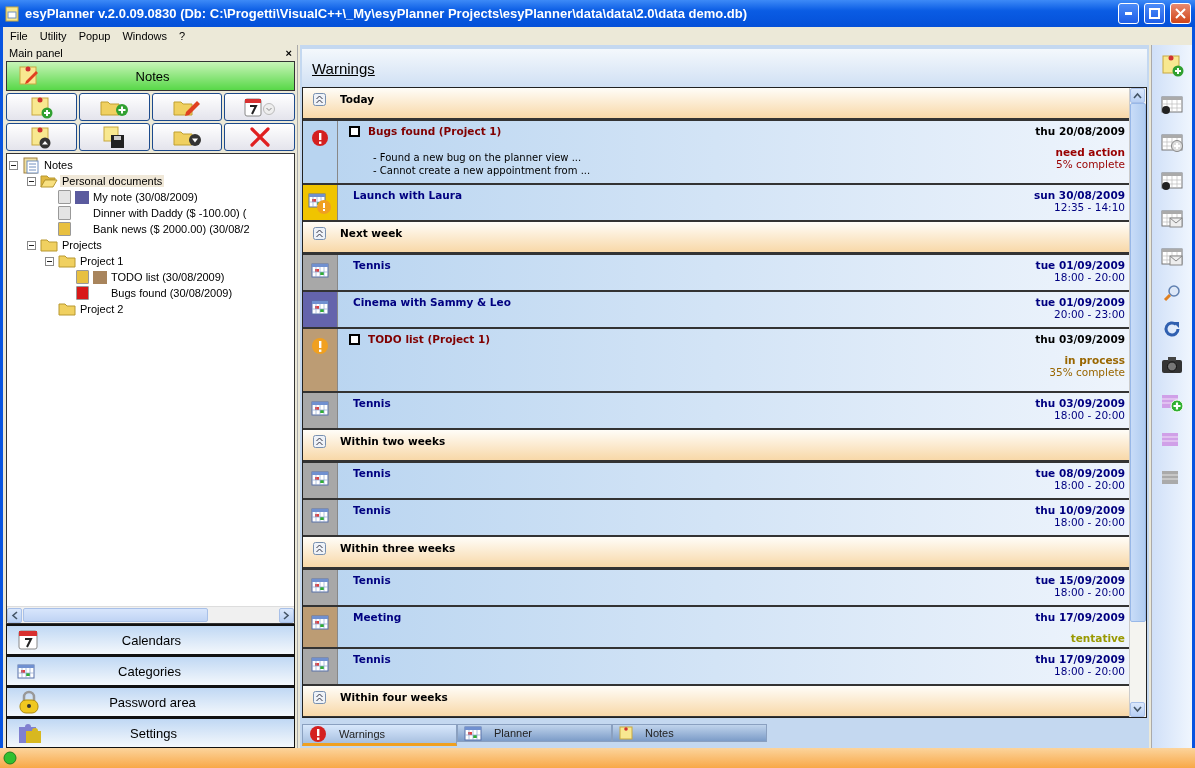 The width and height of the screenshot is (1195, 768). What do you see at coordinates (30, 733) in the screenshot?
I see `puzzle-icon` at bounding box center [30, 733].